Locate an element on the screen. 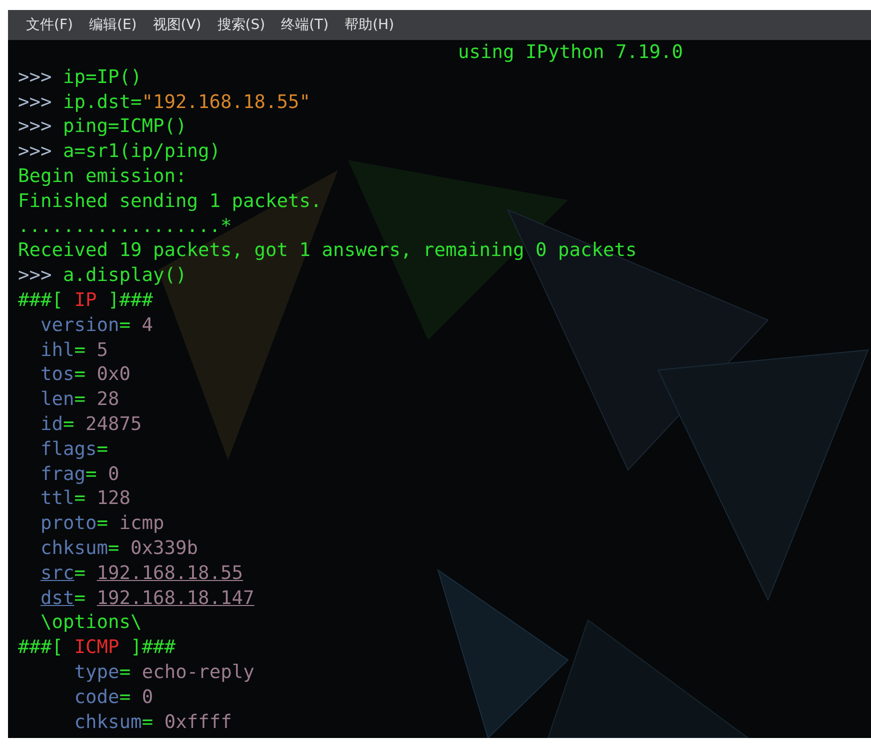 This screenshot has width=871, height=751. field-value: 128 is located at coordinates (113, 499).